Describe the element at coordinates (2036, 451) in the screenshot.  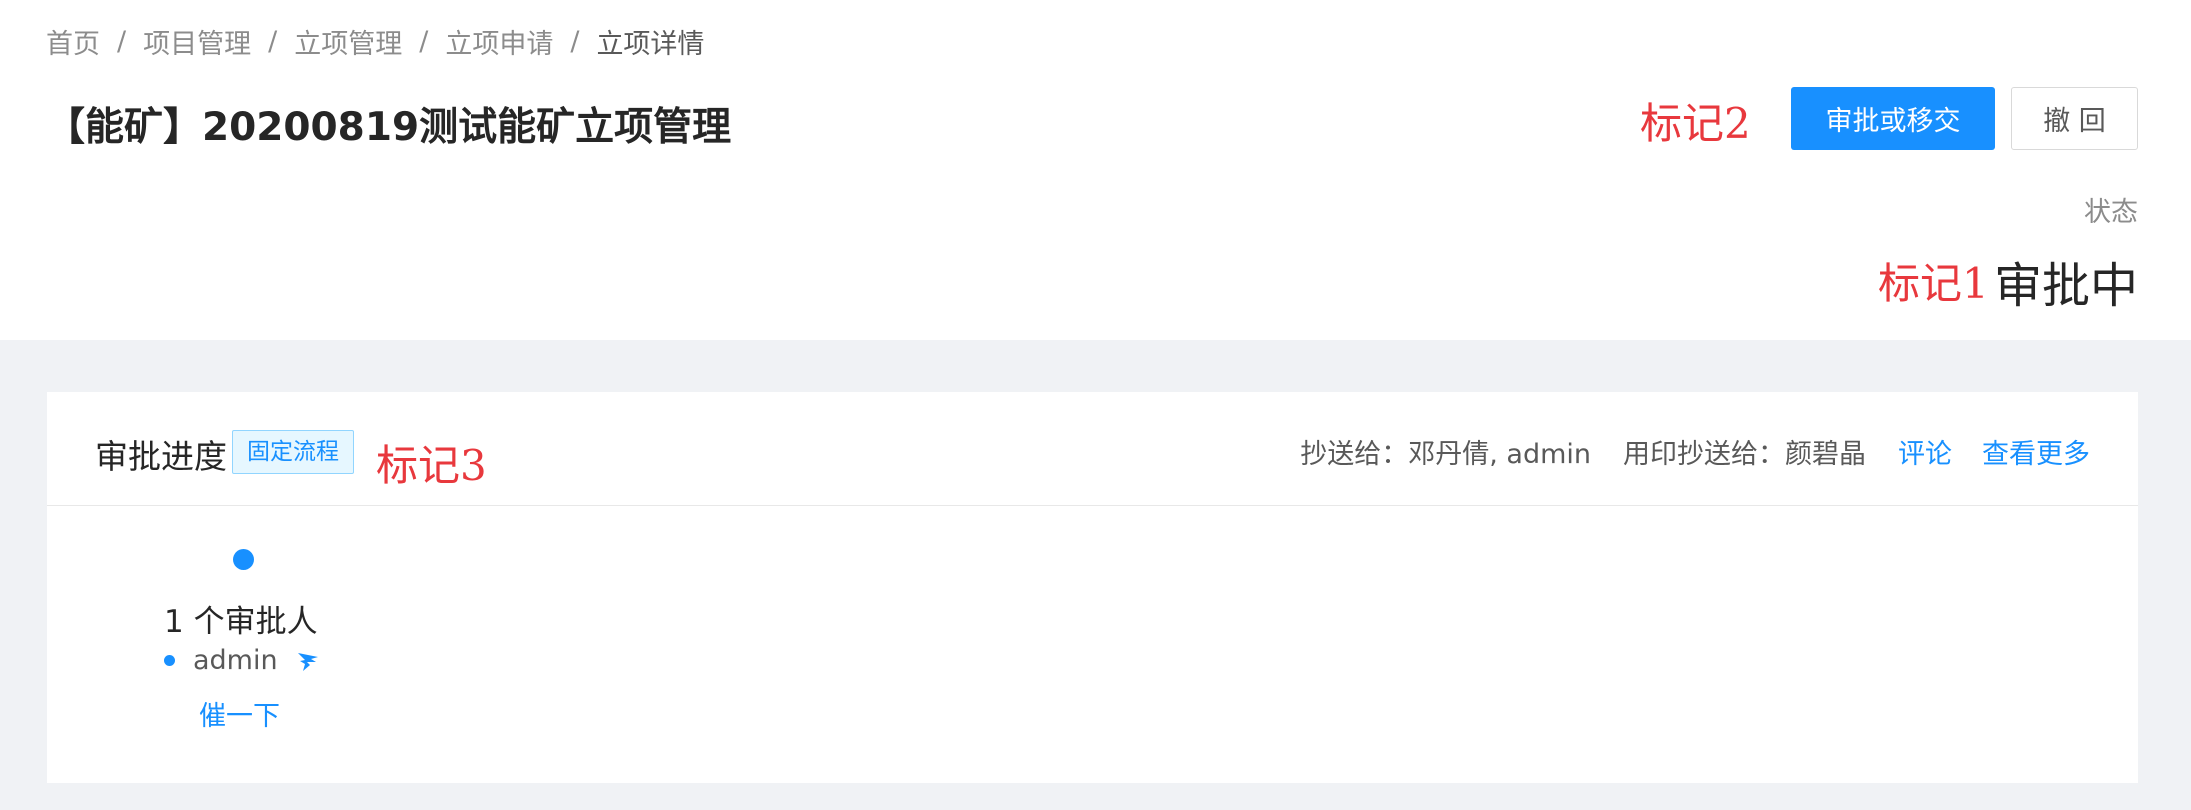
I see `view-more-link: 查看更多` at that location.